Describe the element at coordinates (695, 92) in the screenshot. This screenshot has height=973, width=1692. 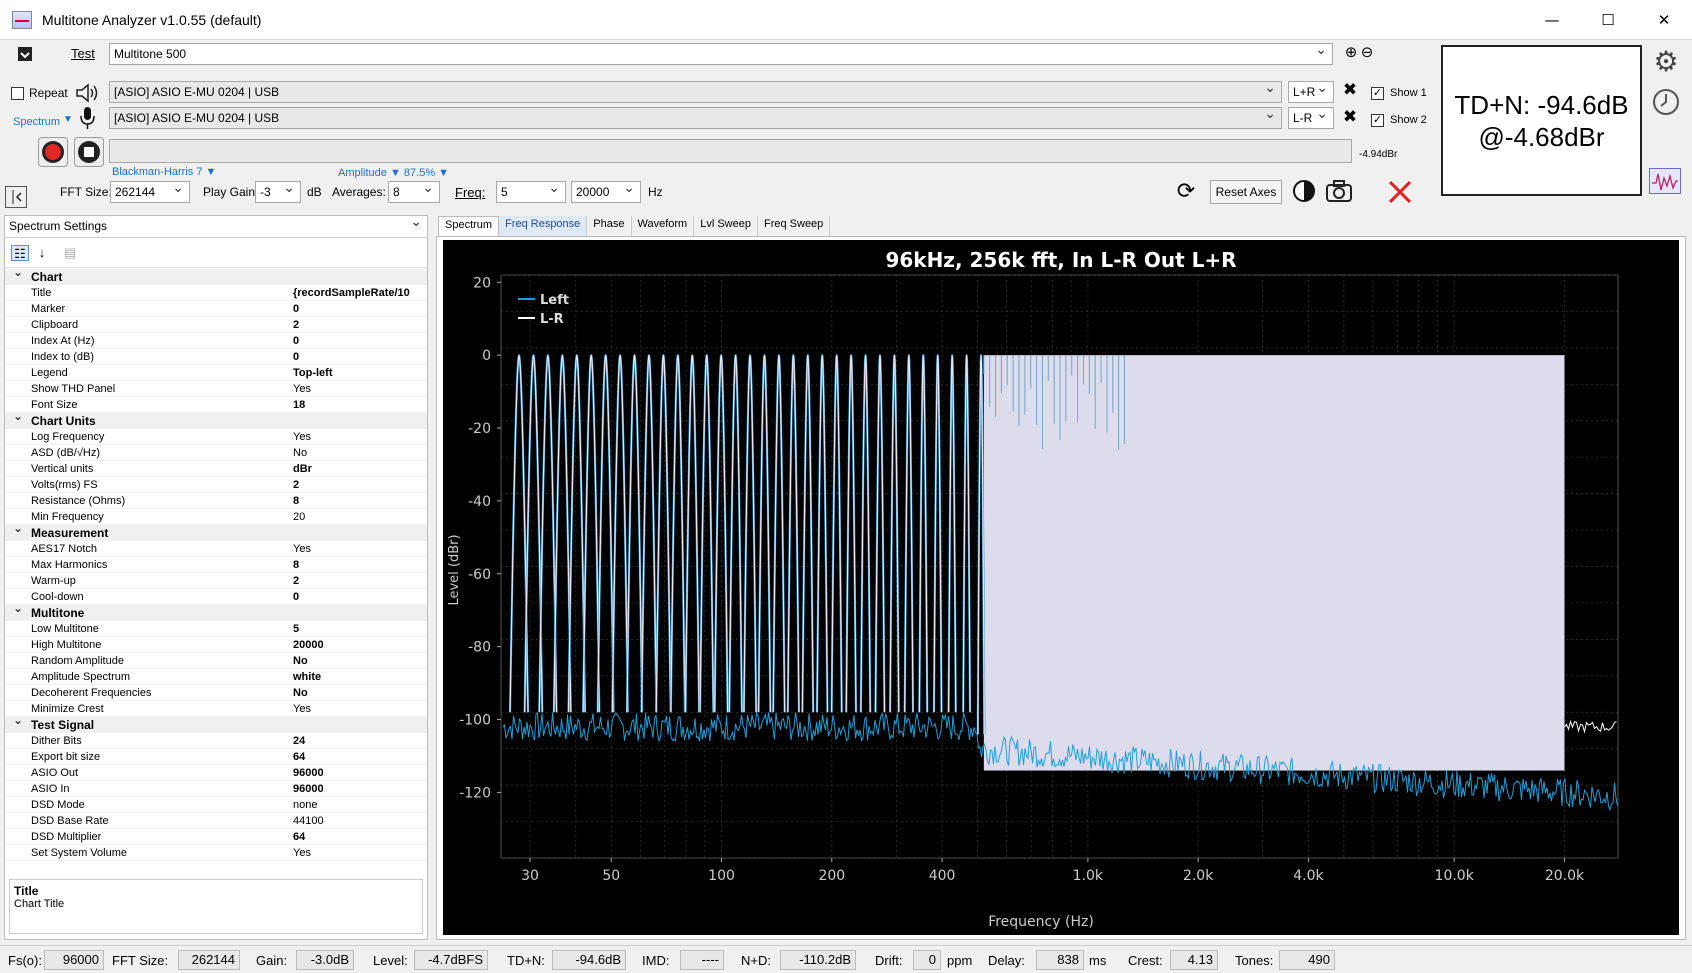
I see `output-device-select: [ASIO] ASIO E-MU 0204 | USB` at that location.